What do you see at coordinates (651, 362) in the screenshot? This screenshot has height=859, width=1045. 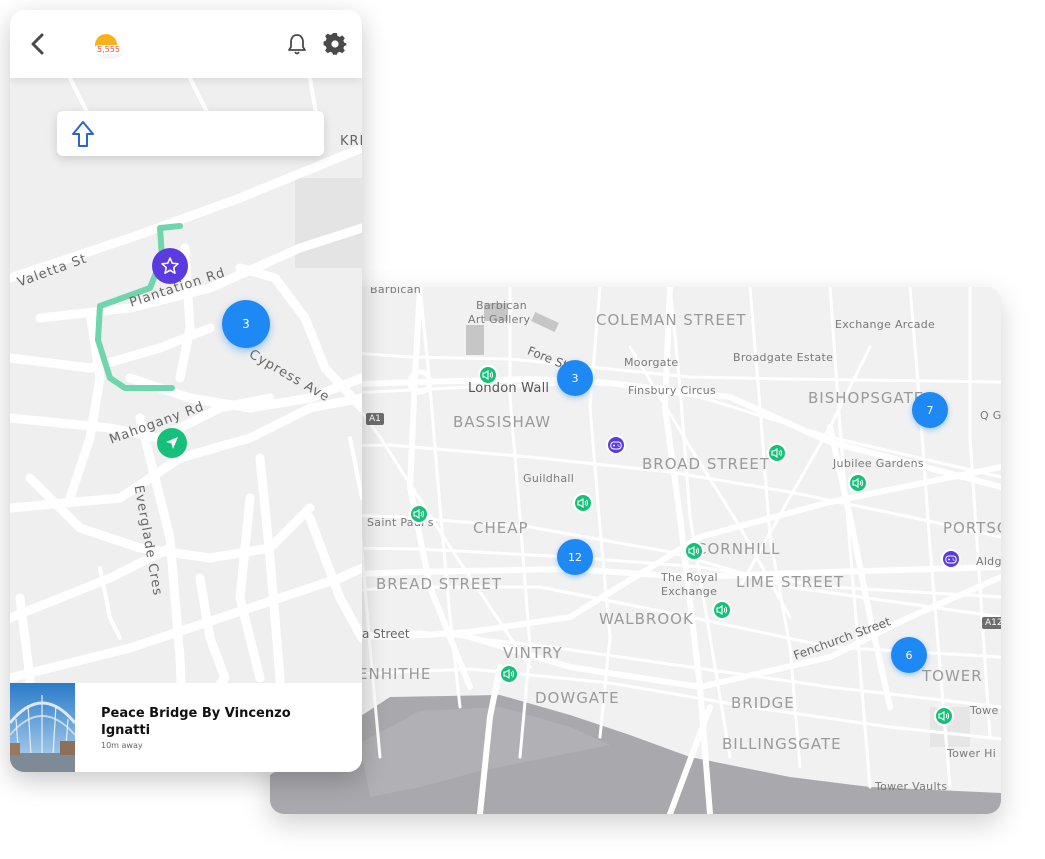 I see `place-label-moorgate: Moorgate` at bounding box center [651, 362].